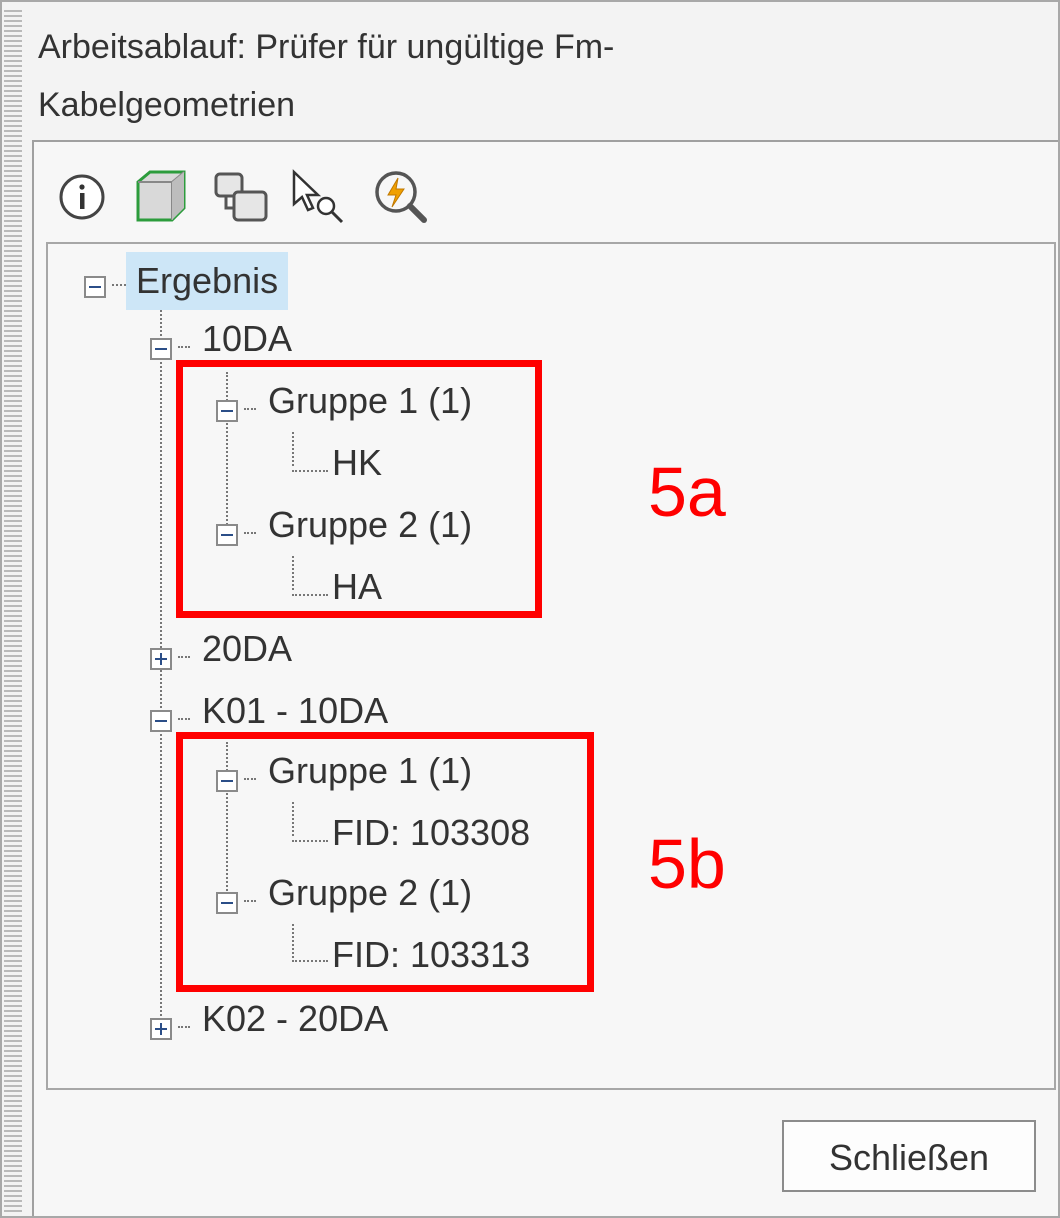 Image resolution: width=1060 pixels, height=1218 pixels. I want to click on tree-item-k01: K01 - 10DA, so click(295, 711).